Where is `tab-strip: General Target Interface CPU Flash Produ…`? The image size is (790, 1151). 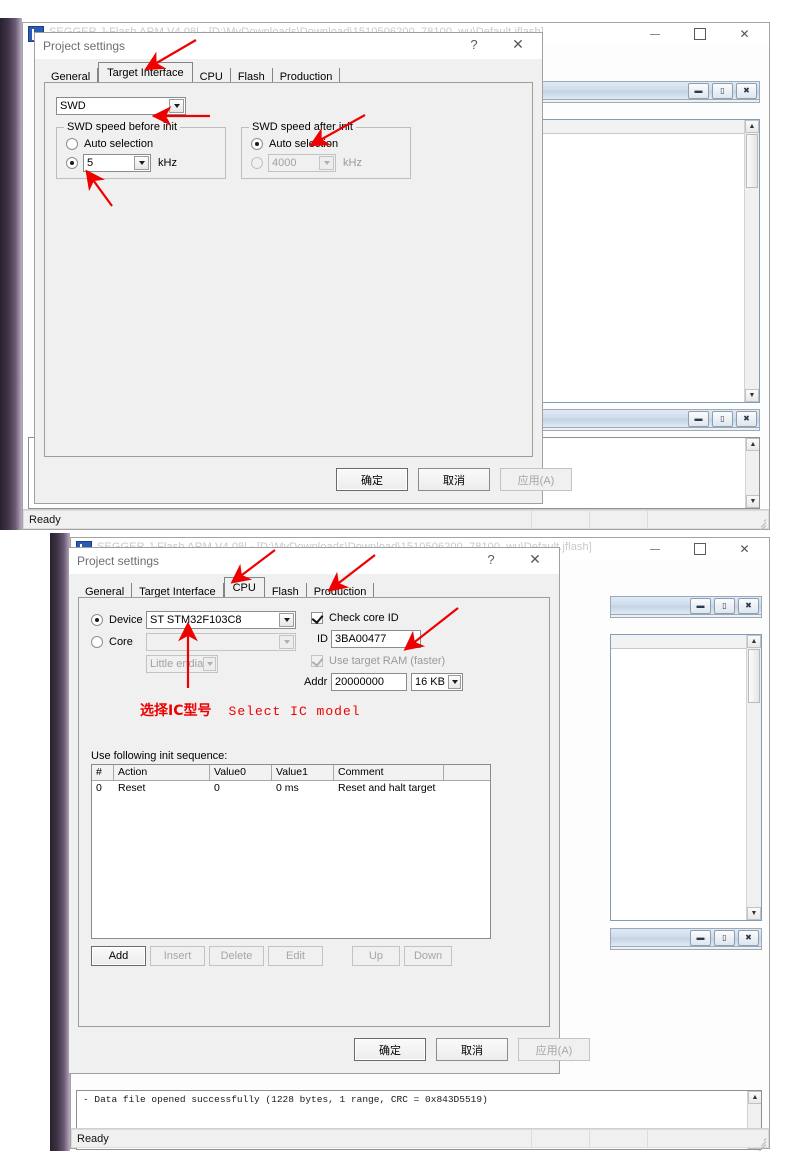 tab-strip: General Target Interface CPU Flash Produ… is located at coordinates (288, 73).